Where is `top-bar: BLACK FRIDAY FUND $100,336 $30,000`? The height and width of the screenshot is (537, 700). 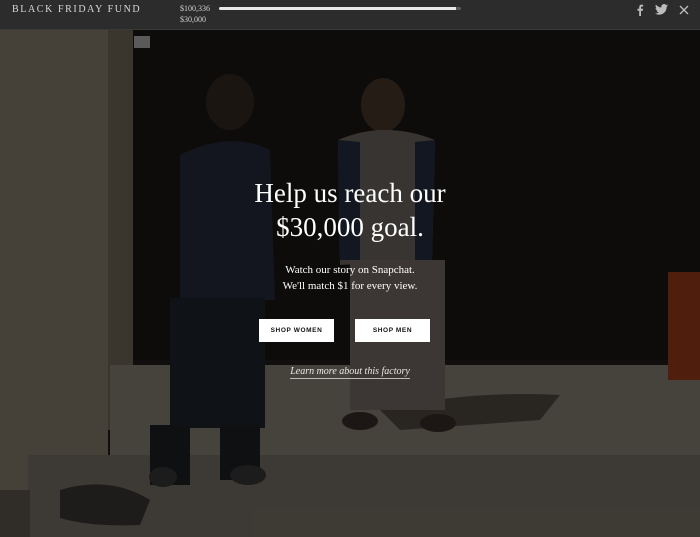
top-bar: BLACK FRIDAY FUND $100,336 $30,000 is located at coordinates (350, 15).